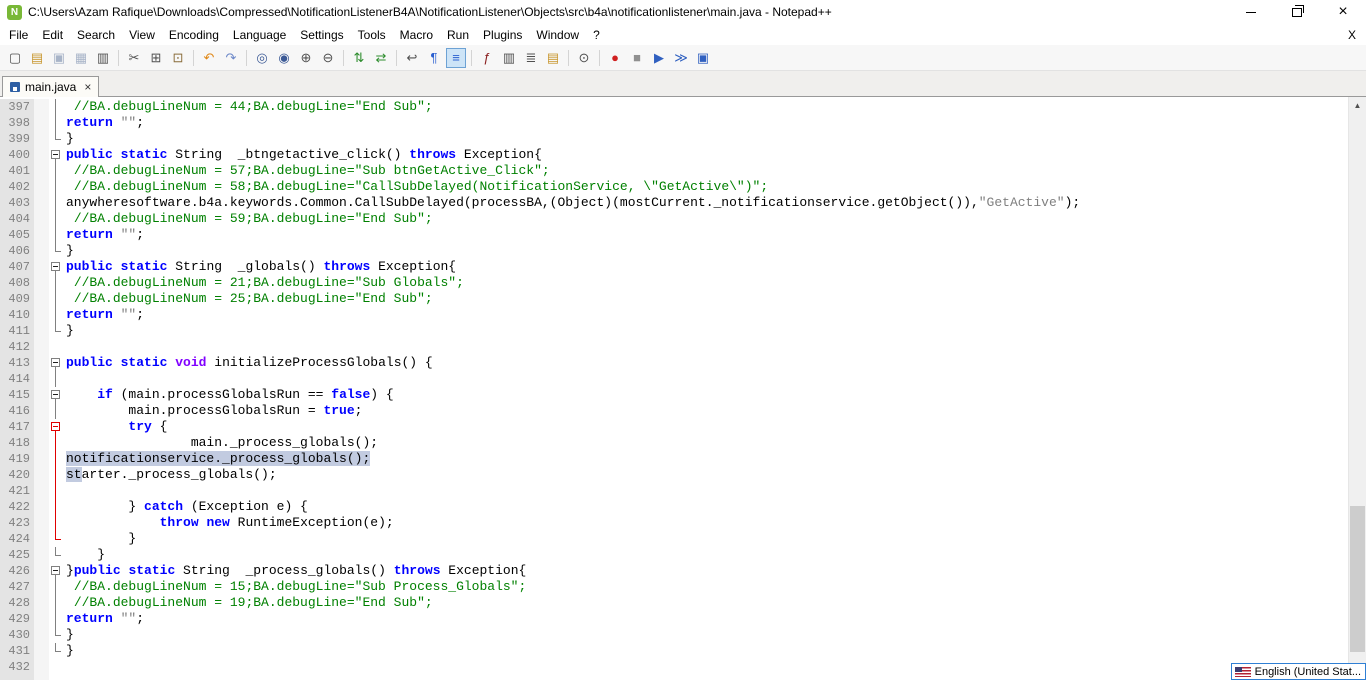  What do you see at coordinates (1357, 578) in the screenshot?
I see `scrollbar-thumb` at bounding box center [1357, 578].